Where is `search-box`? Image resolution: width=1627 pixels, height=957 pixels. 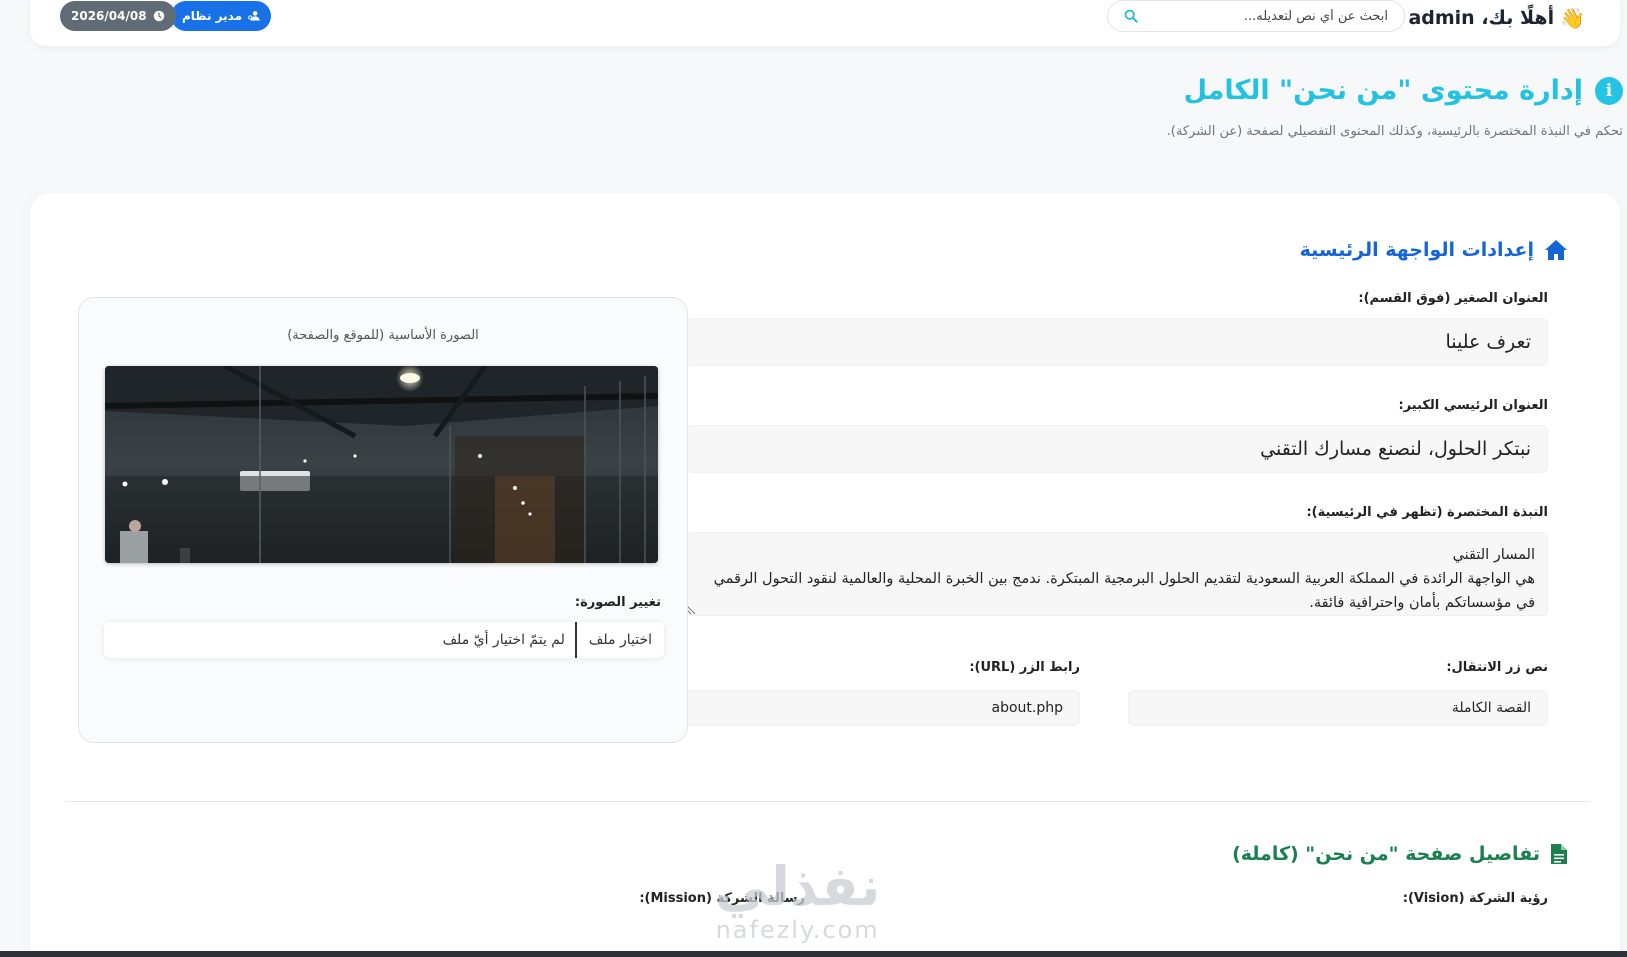 search-box is located at coordinates (1256, 16).